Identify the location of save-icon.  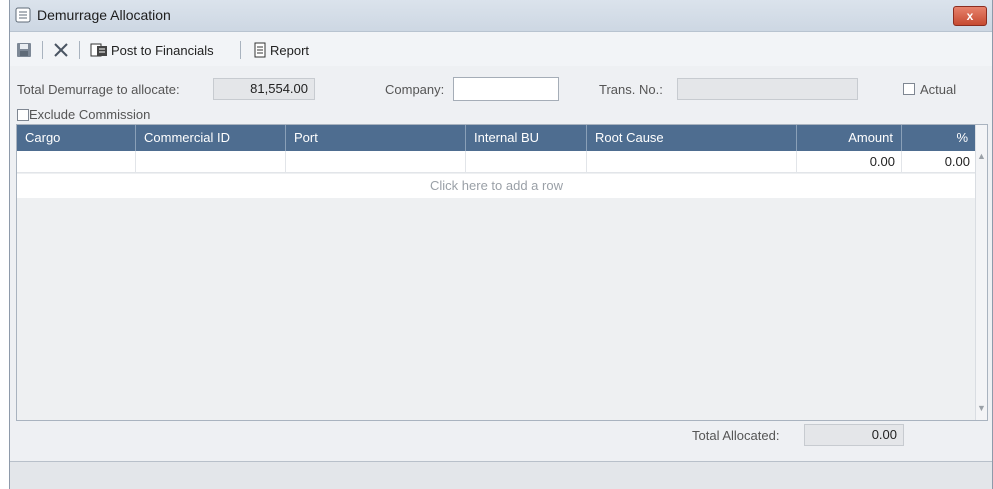
(24, 50).